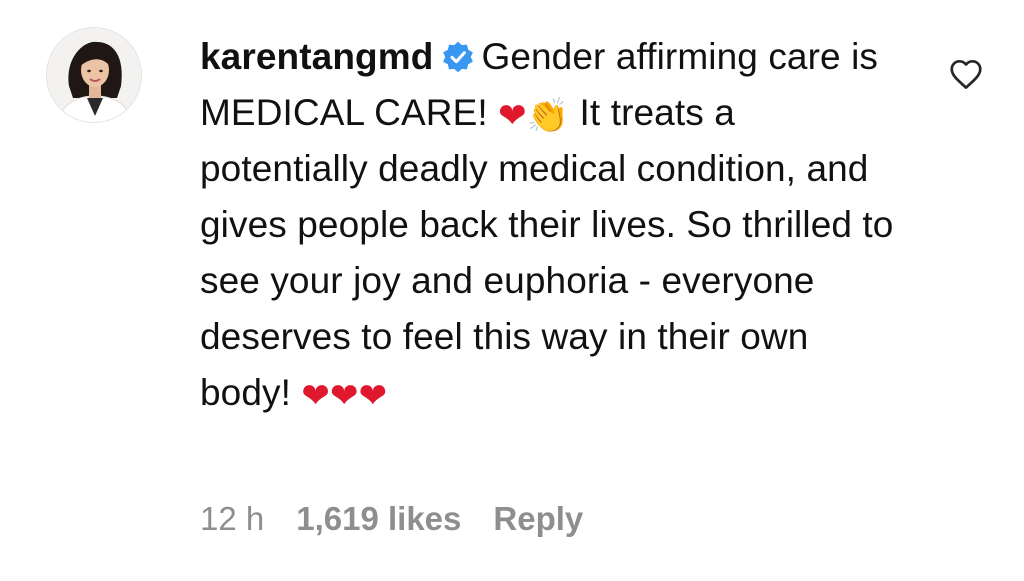 The image size is (1024, 581). Describe the element at coordinates (512, 116) in the screenshot. I see `heart-emoji: ❤` at that location.